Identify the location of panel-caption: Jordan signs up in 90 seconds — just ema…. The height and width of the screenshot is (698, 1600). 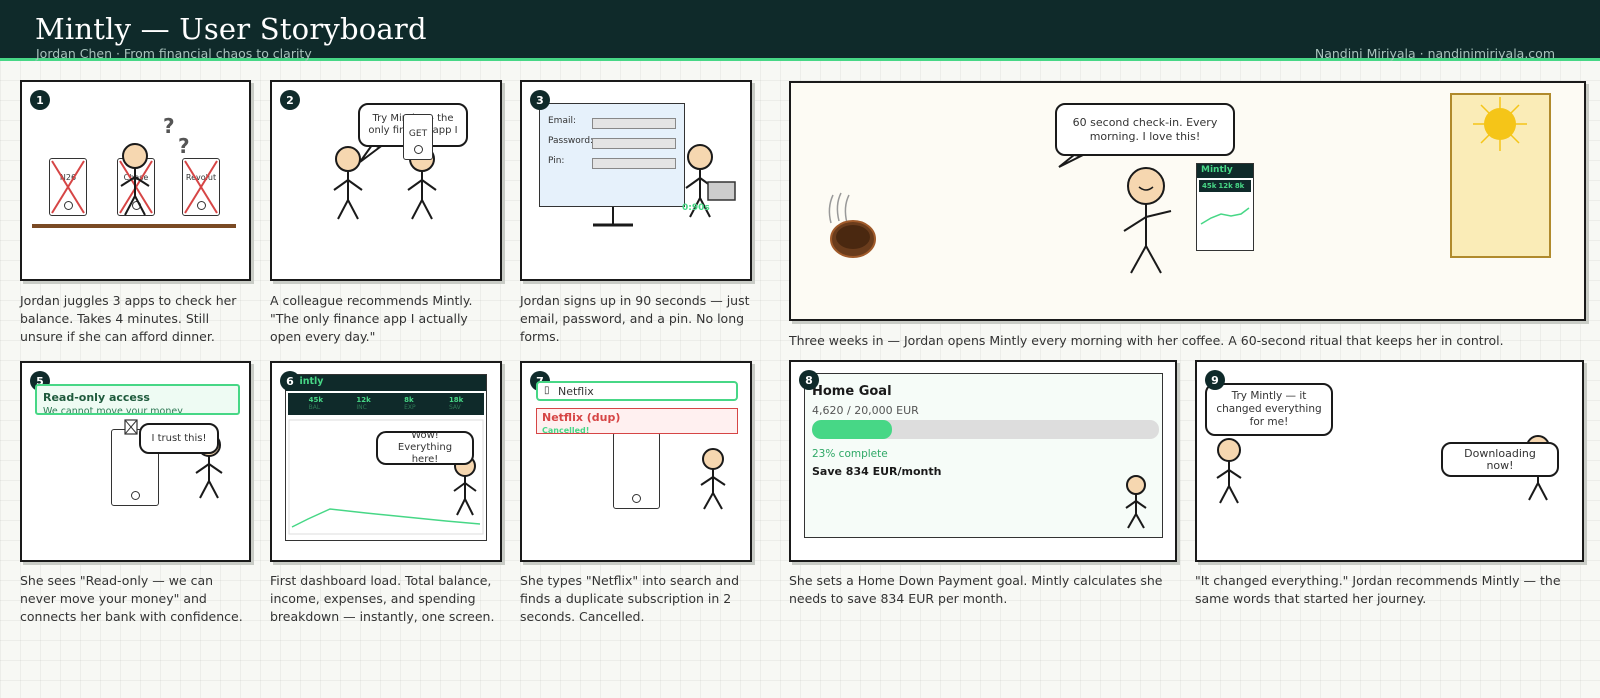
(635, 318).